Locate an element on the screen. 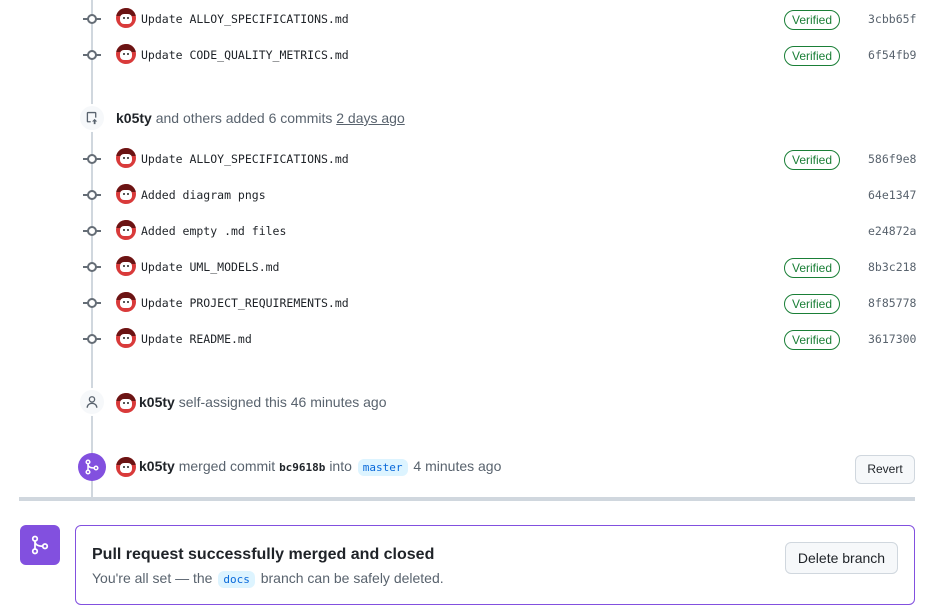 The height and width of the screenshot is (614, 932). commit-message-link: Update PROJECT_REQUIREMENTS.md is located at coordinates (245, 303).